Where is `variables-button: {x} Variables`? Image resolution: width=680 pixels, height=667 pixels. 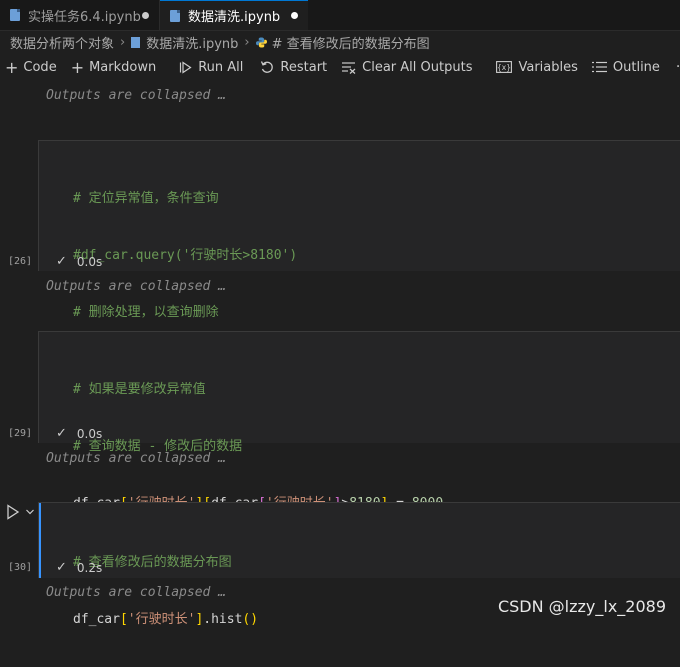
variables-button: {x} Variables is located at coordinates (537, 67).